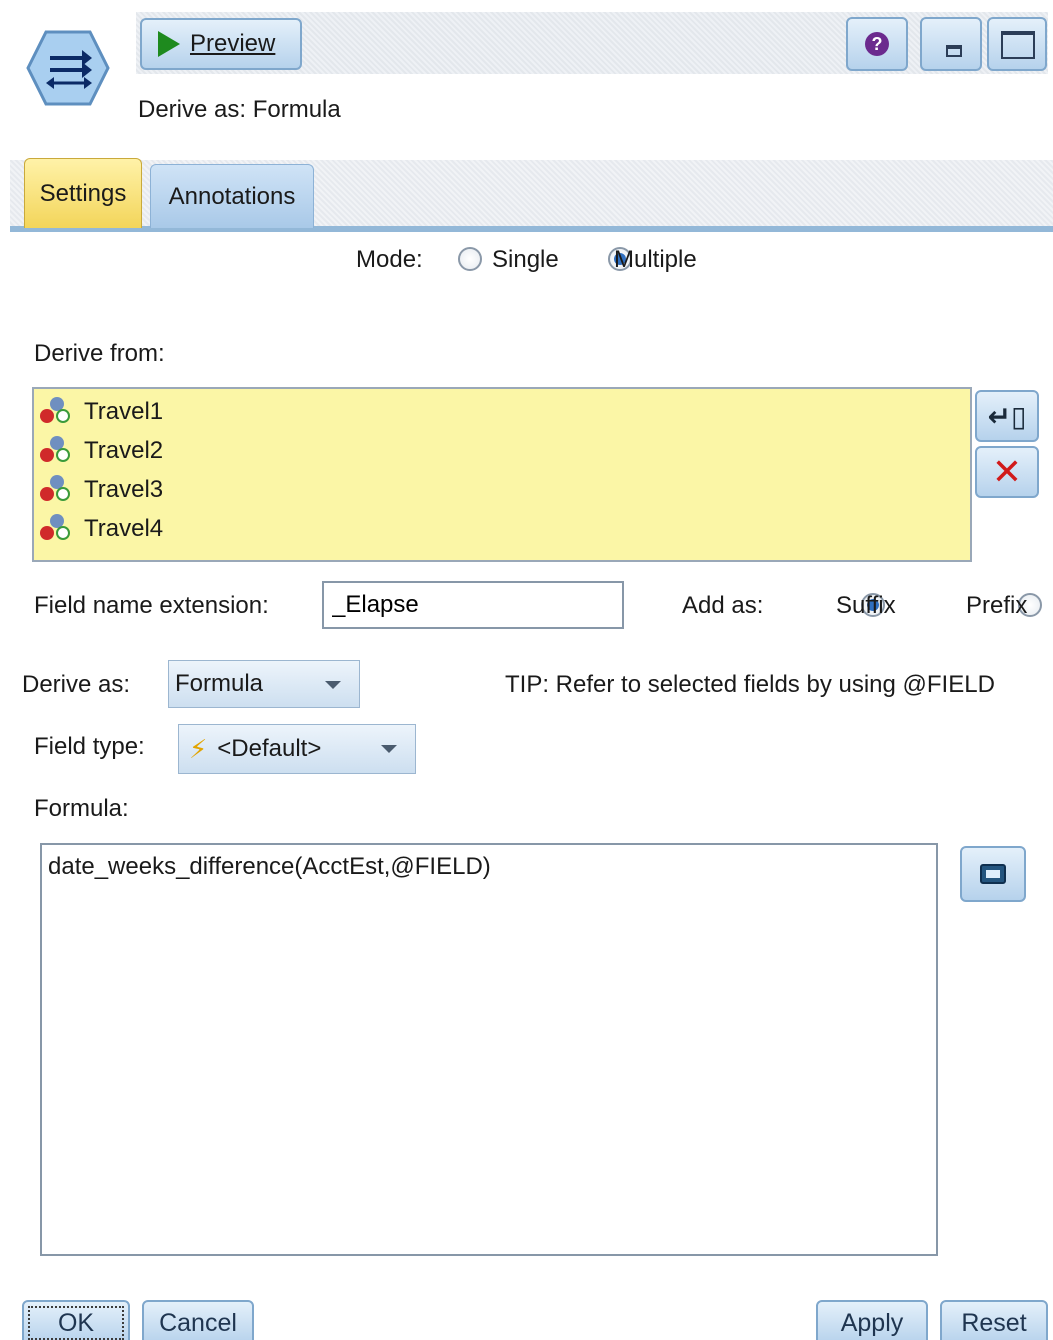  I want to click on maximize-button, so click(1017, 44).